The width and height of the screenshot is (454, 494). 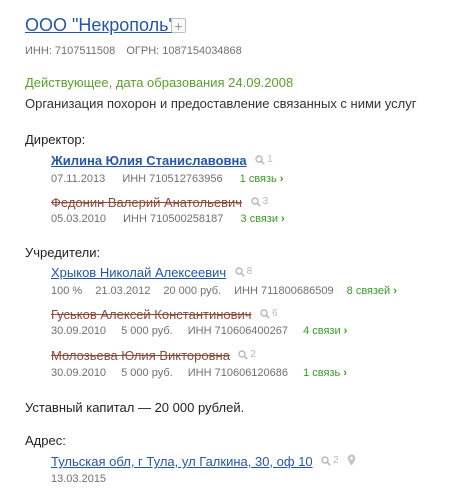 I want to click on founder-share: 100 %, so click(x=67, y=291).